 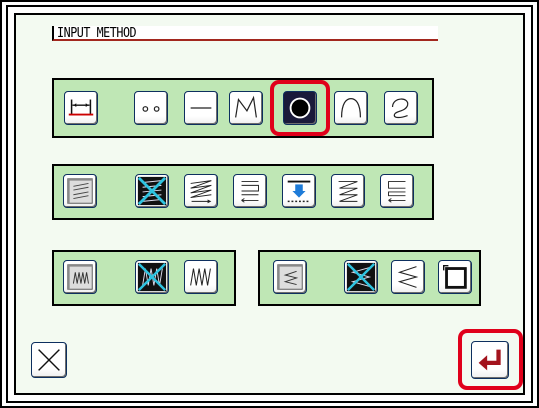 I want to click on zigzag-fill-icon, so click(x=201, y=192).